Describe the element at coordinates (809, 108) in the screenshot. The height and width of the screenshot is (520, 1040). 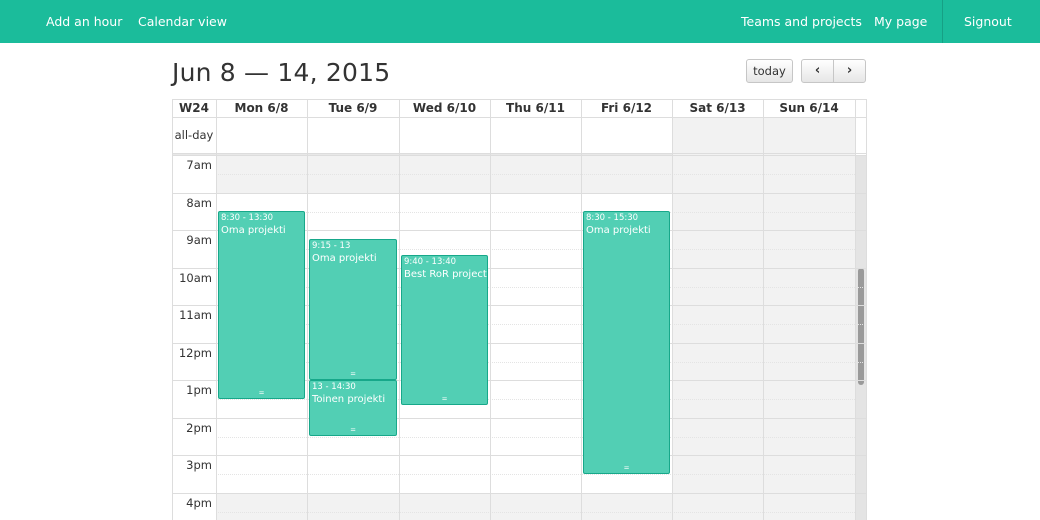
I see `day-header: Sun 6/14` at that location.